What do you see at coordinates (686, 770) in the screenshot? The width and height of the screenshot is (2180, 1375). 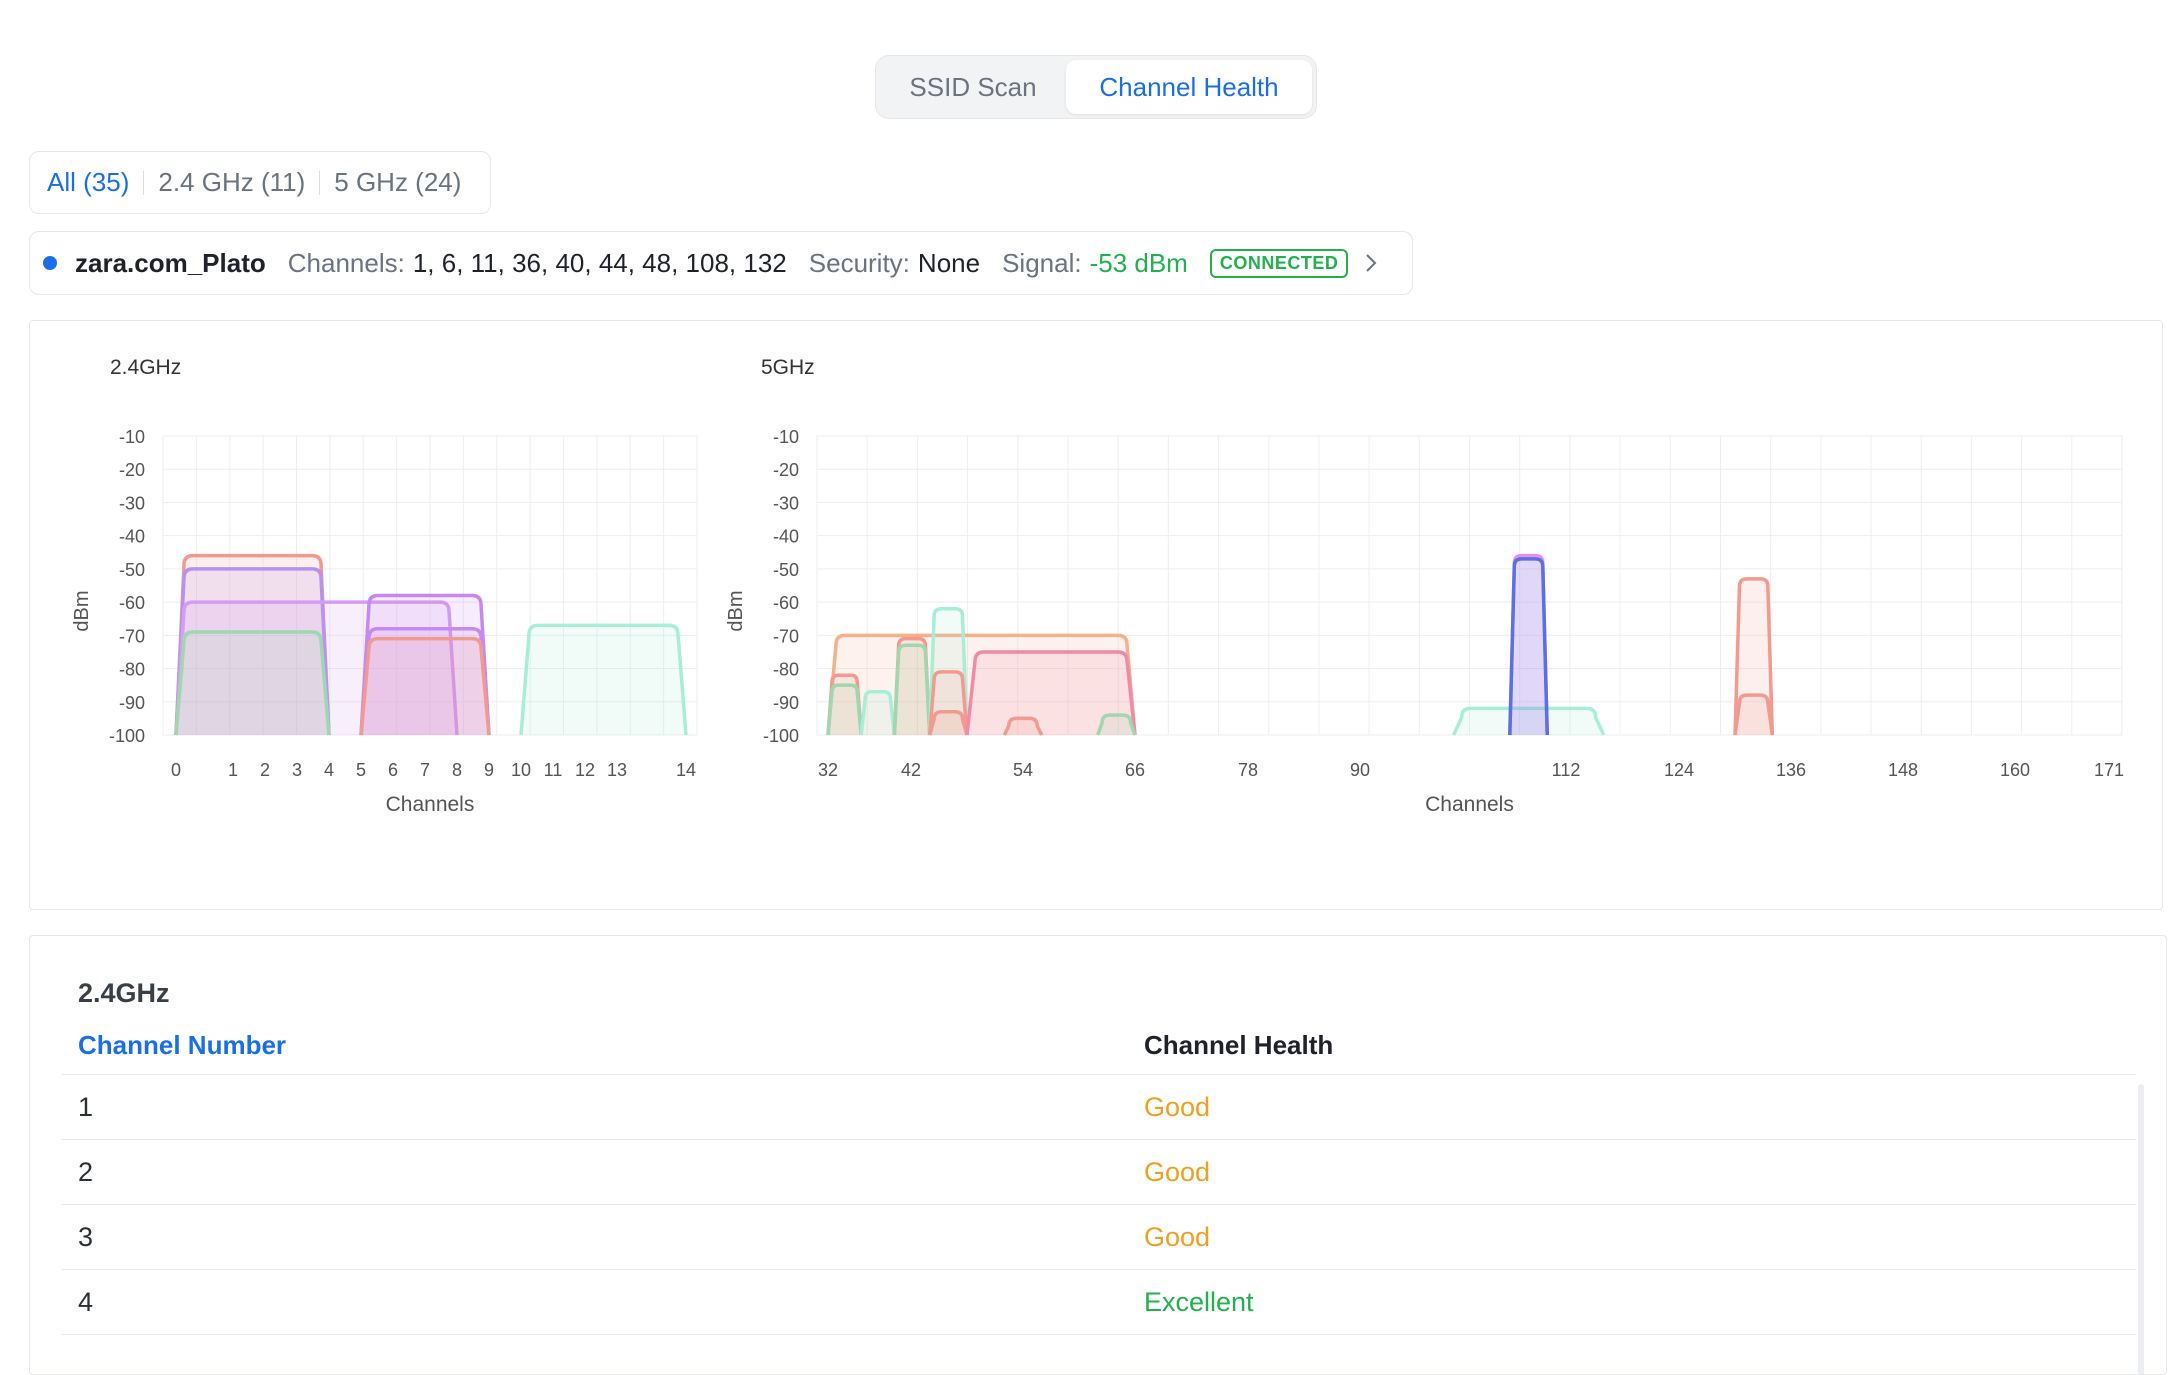 I see `x-tick-label: 14` at bounding box center [686, 770].